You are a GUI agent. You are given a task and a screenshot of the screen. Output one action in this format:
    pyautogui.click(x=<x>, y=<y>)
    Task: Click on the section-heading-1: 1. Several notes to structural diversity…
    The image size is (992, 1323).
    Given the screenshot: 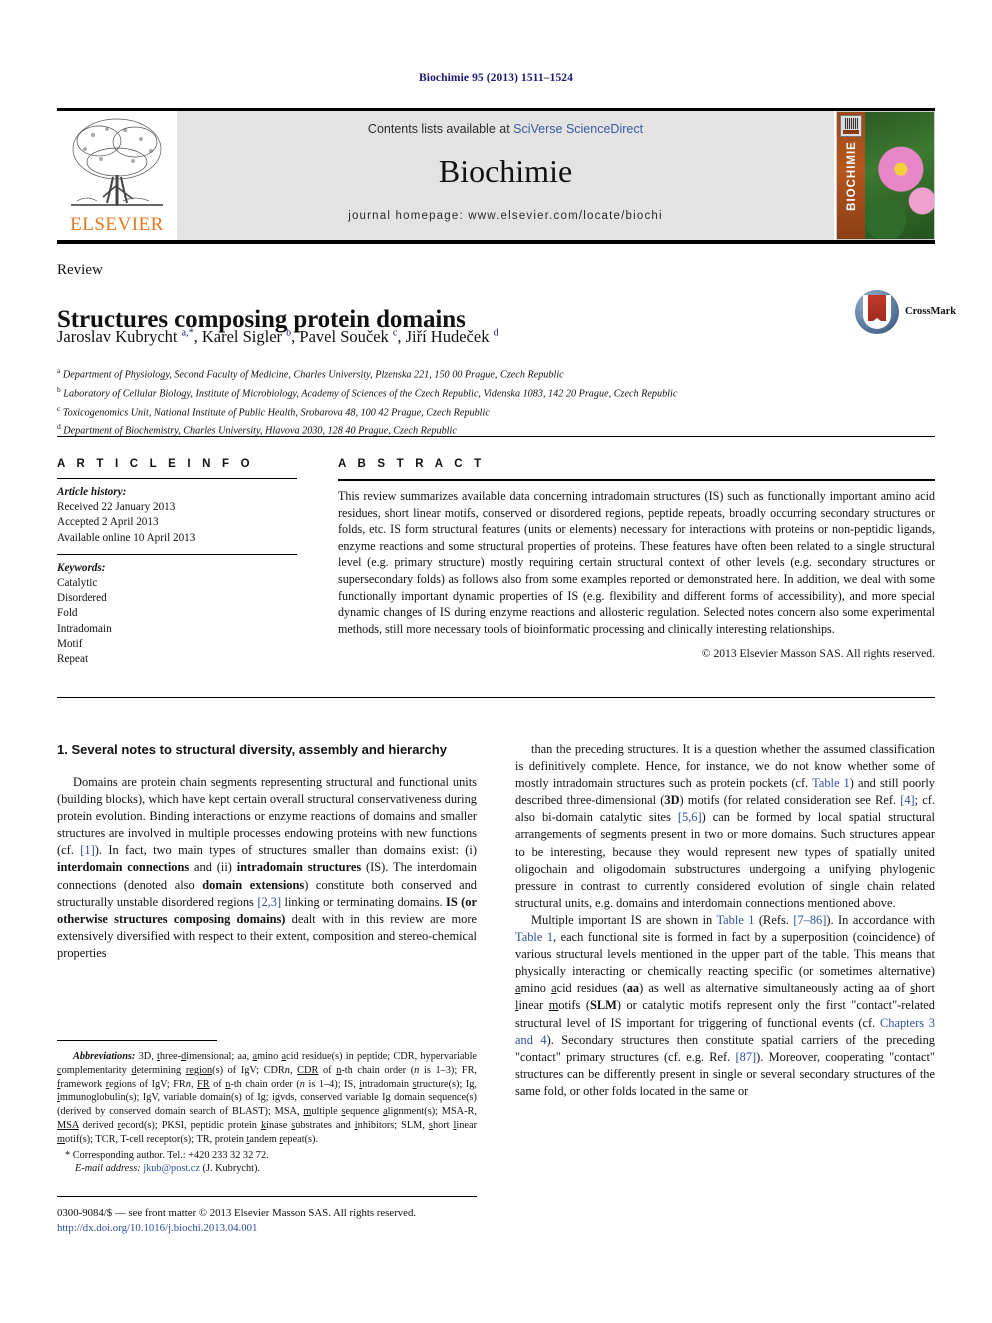 What is the action you would take?
    pyautogui.click(x=252, y=749)
    